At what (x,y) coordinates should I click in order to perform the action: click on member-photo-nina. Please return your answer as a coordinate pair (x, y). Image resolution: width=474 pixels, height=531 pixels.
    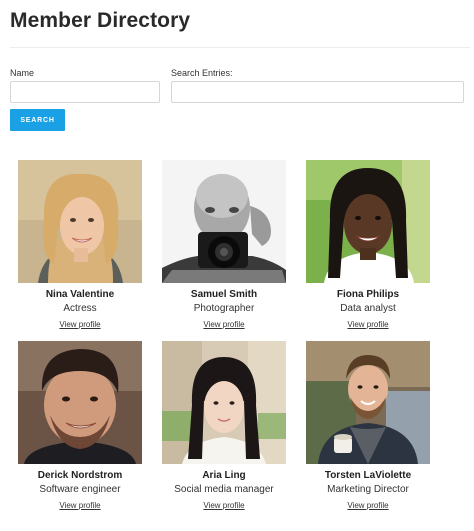
    Looking at the image, I should click on (80, 221).